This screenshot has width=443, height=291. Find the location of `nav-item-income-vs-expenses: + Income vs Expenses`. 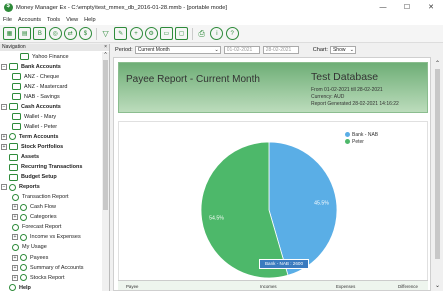

nav-item-income-vs-expenses: + Income vs Expenses is located at coordinates (46, 237).